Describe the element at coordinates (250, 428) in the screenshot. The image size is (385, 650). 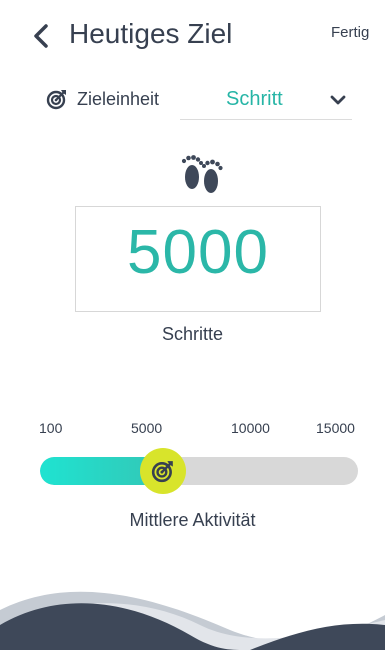
I see `slider-tick-label: 10000` at that location.